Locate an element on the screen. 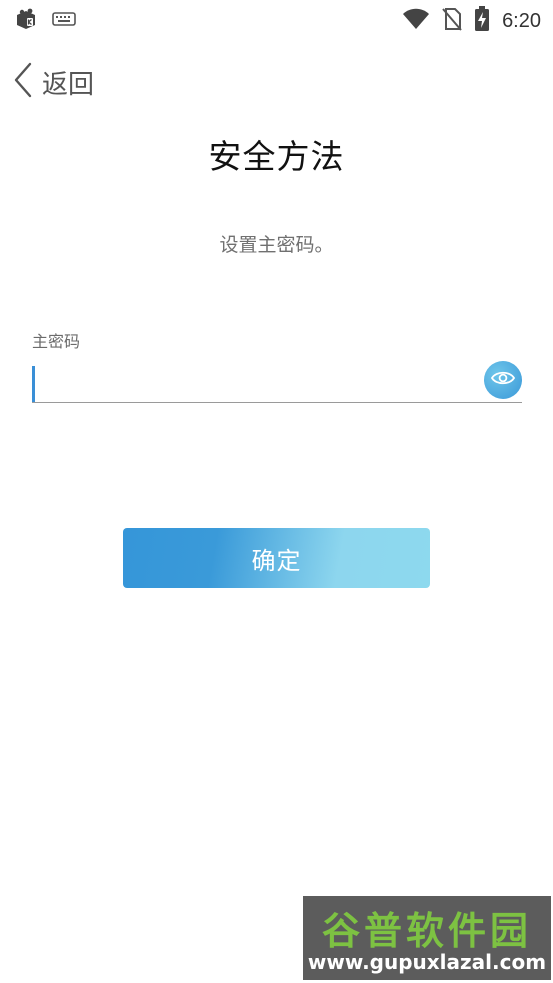 The image size is (553, 983). no-sim-icon is located at coordinates (452, 21).